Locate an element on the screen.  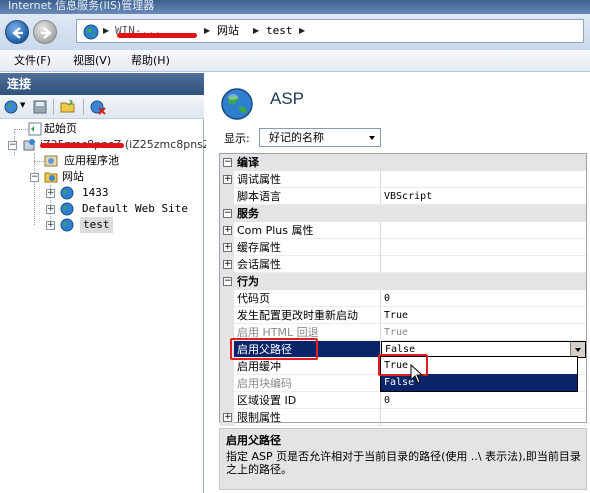
property-name: 发生配置更改时重新启动 is located at coordinates (307, 315).